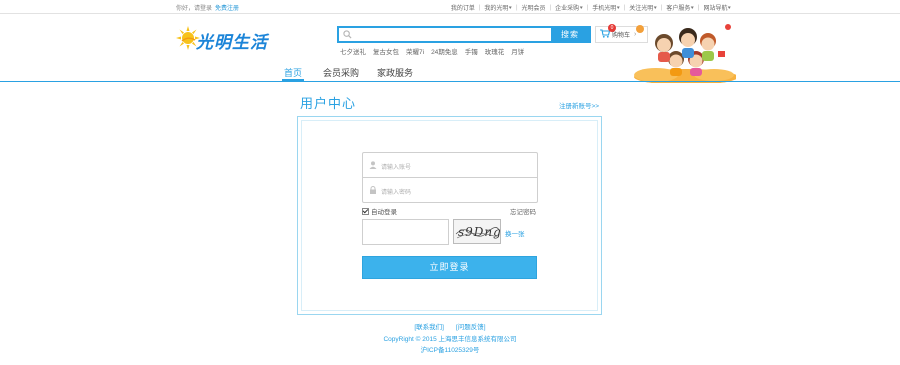 The image size is (900, 365). I want to click on topbar-link-4: 手机光明 ▾, so click(606, 8).